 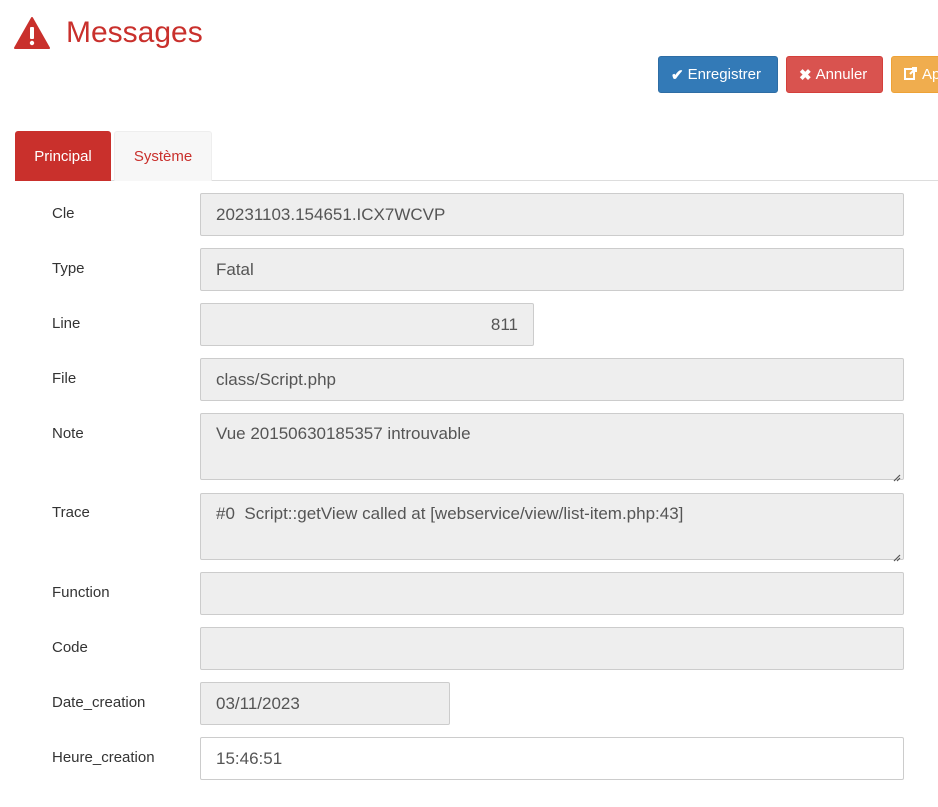 I want to click on date-creation-field: 03/11/2023, so click(x=325, y=703).